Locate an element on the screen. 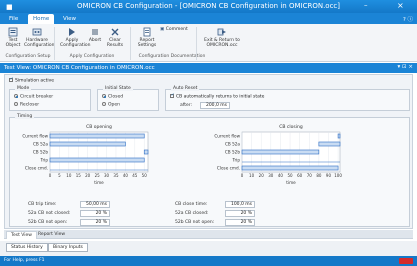 This screenshot has height=266, width=417. auto-reset-after-field: 200,0 ms is located at coordinates (215, 105).